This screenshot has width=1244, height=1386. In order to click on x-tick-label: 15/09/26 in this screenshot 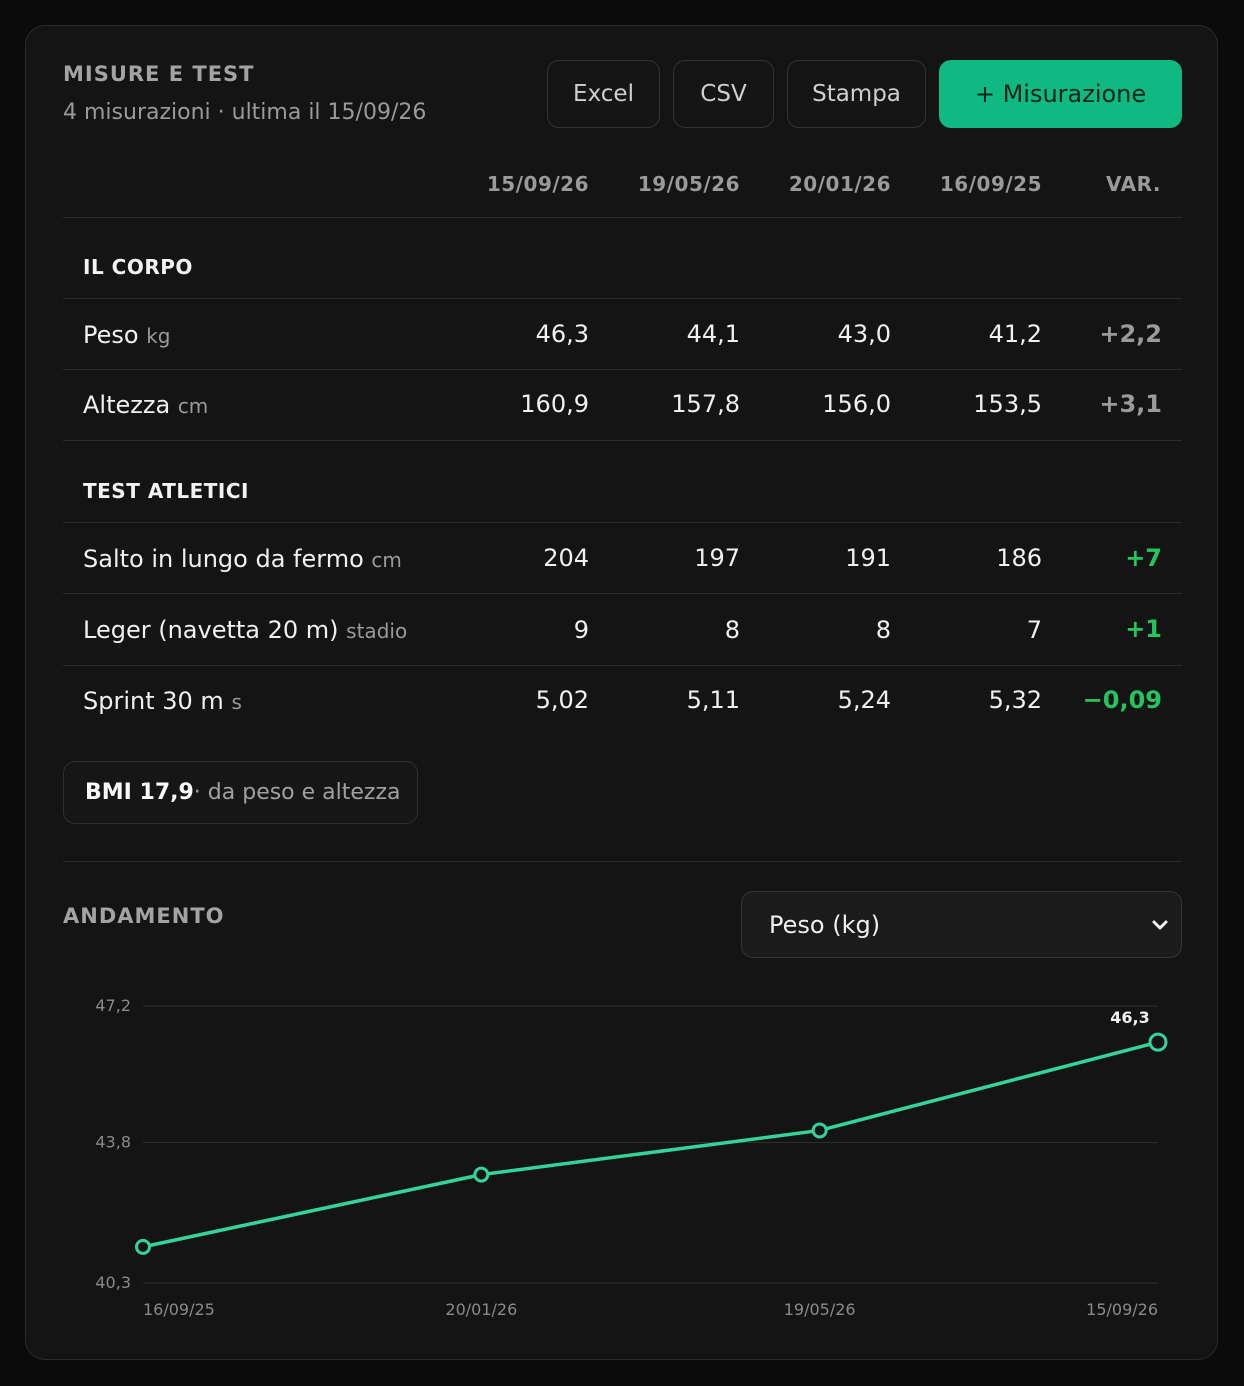, I will do `click(1122, 1309)`.